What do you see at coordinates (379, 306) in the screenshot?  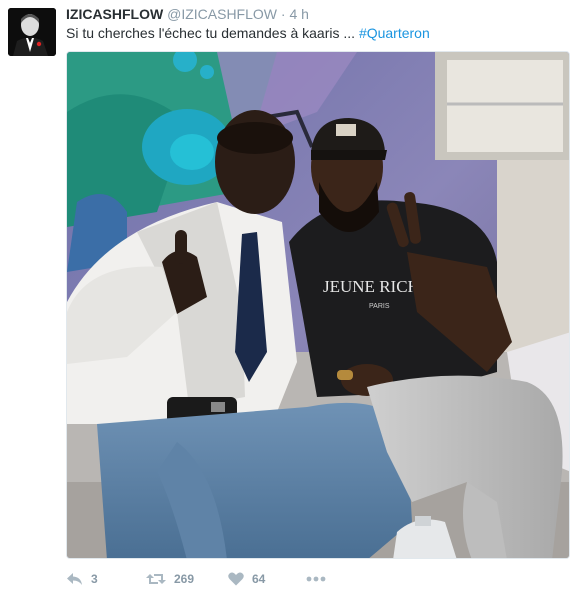 I see `shirt-subtext: PARIS` at bounding box center [379, 306].